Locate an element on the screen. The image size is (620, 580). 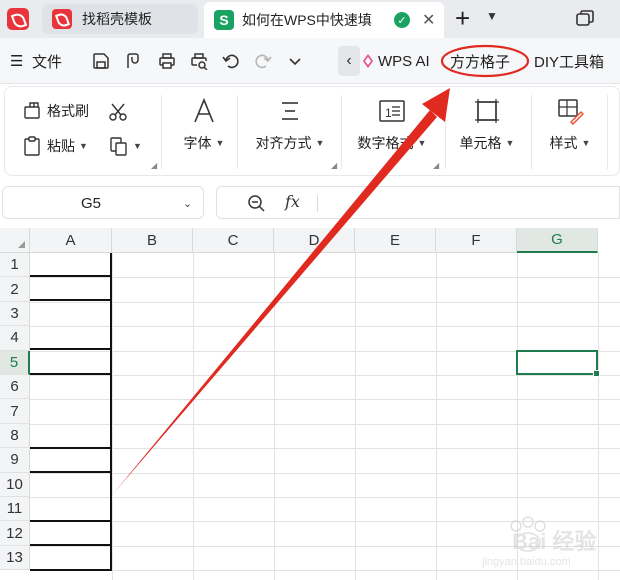
row-header-11: 11 is located at coordinates (15, 509).